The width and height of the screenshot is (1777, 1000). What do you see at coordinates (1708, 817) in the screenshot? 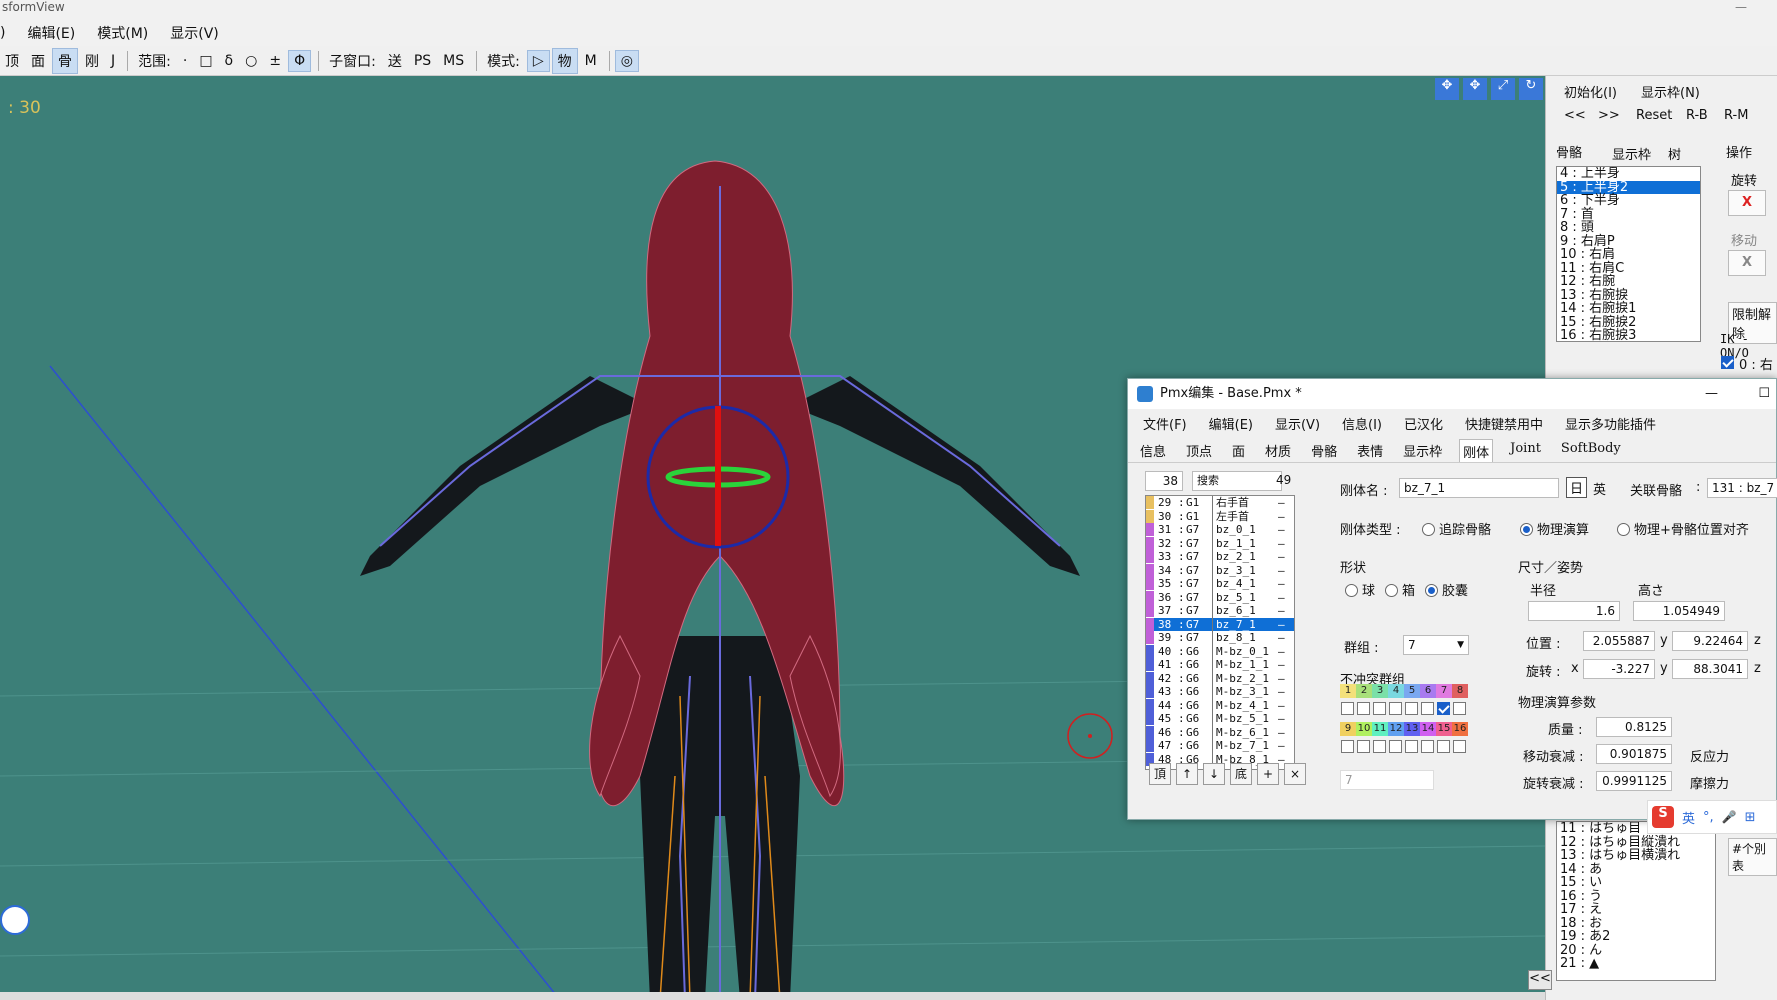
I see `punct-icon: °,` at bounding box center [1708, 817].